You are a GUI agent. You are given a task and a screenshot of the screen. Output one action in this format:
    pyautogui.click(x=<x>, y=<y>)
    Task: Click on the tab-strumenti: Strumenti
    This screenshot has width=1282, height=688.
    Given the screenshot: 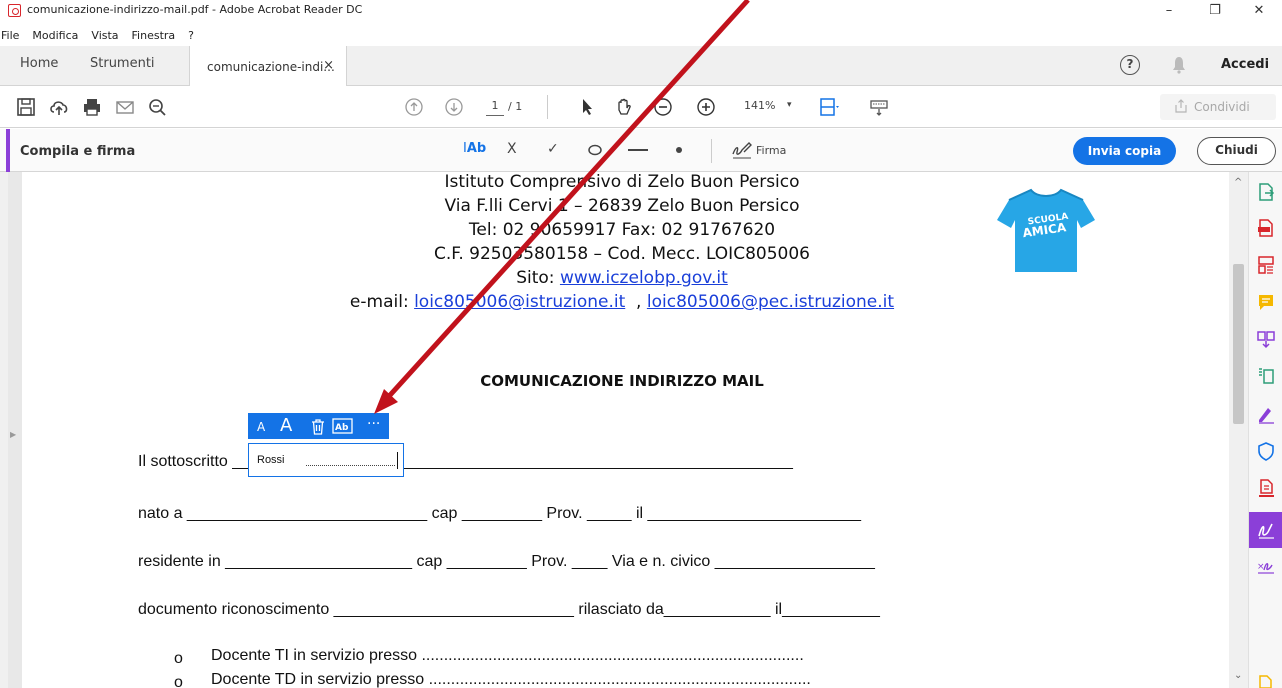 What is the action you would take?
    pyautogui.click(x=122, y=63)
    